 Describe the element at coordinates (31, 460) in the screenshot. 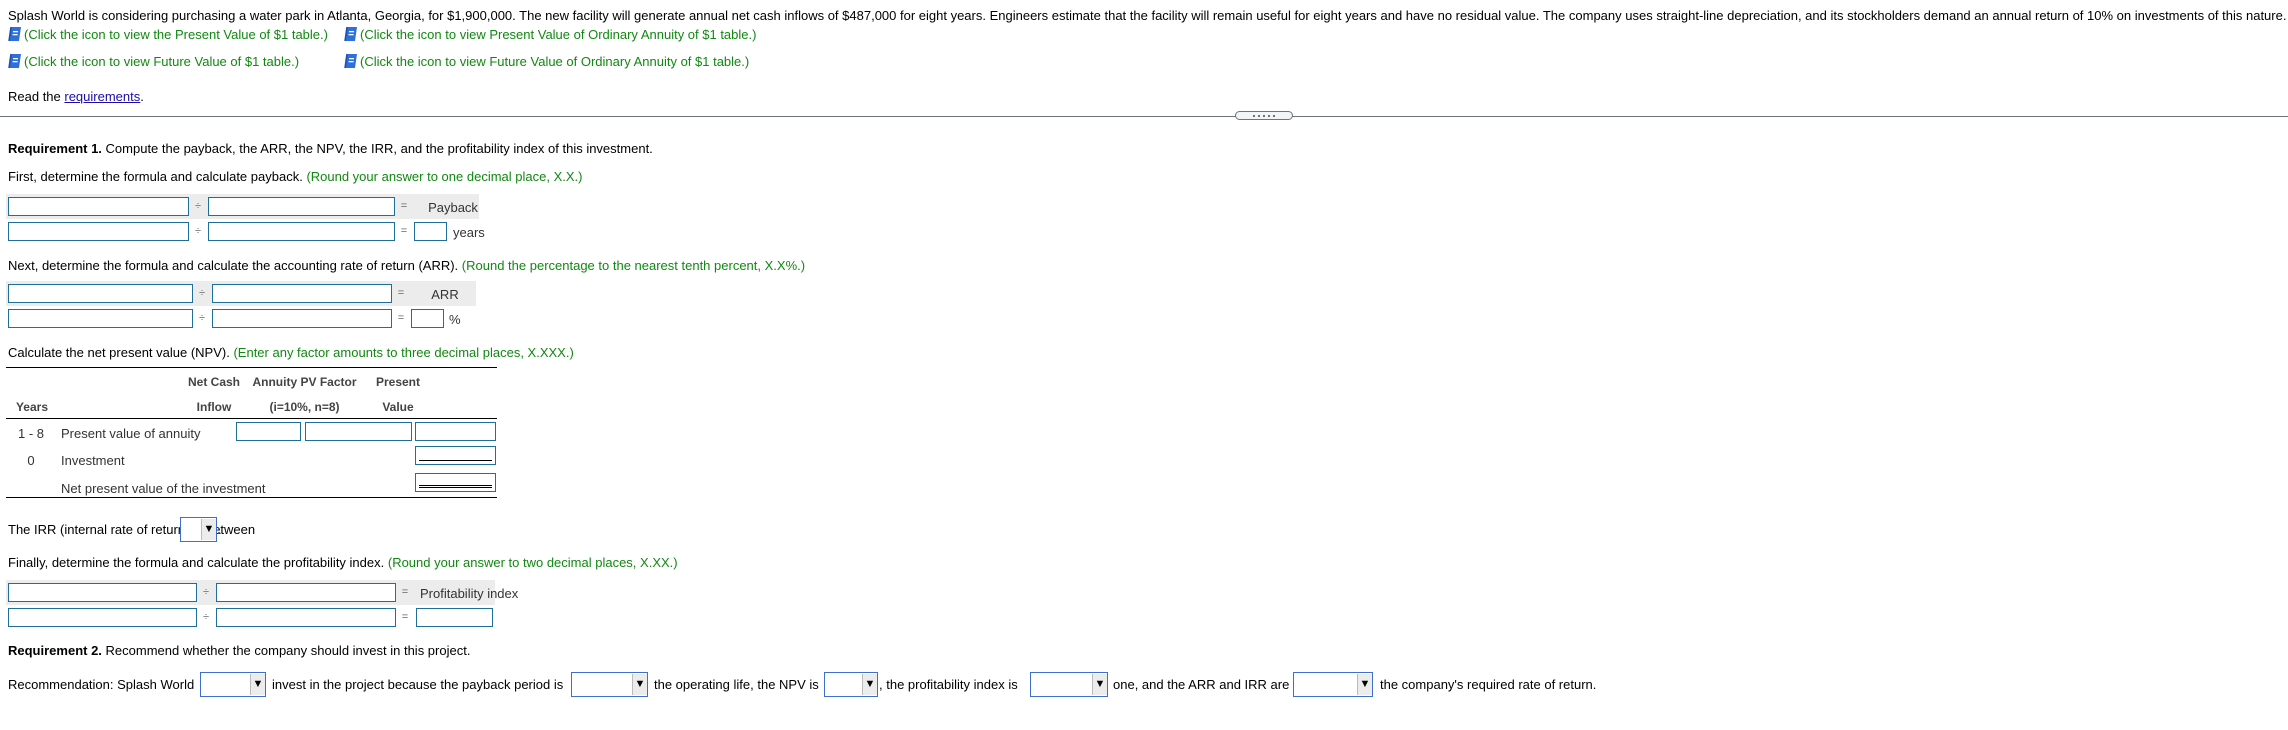

I see `row-years: 0` at that location.